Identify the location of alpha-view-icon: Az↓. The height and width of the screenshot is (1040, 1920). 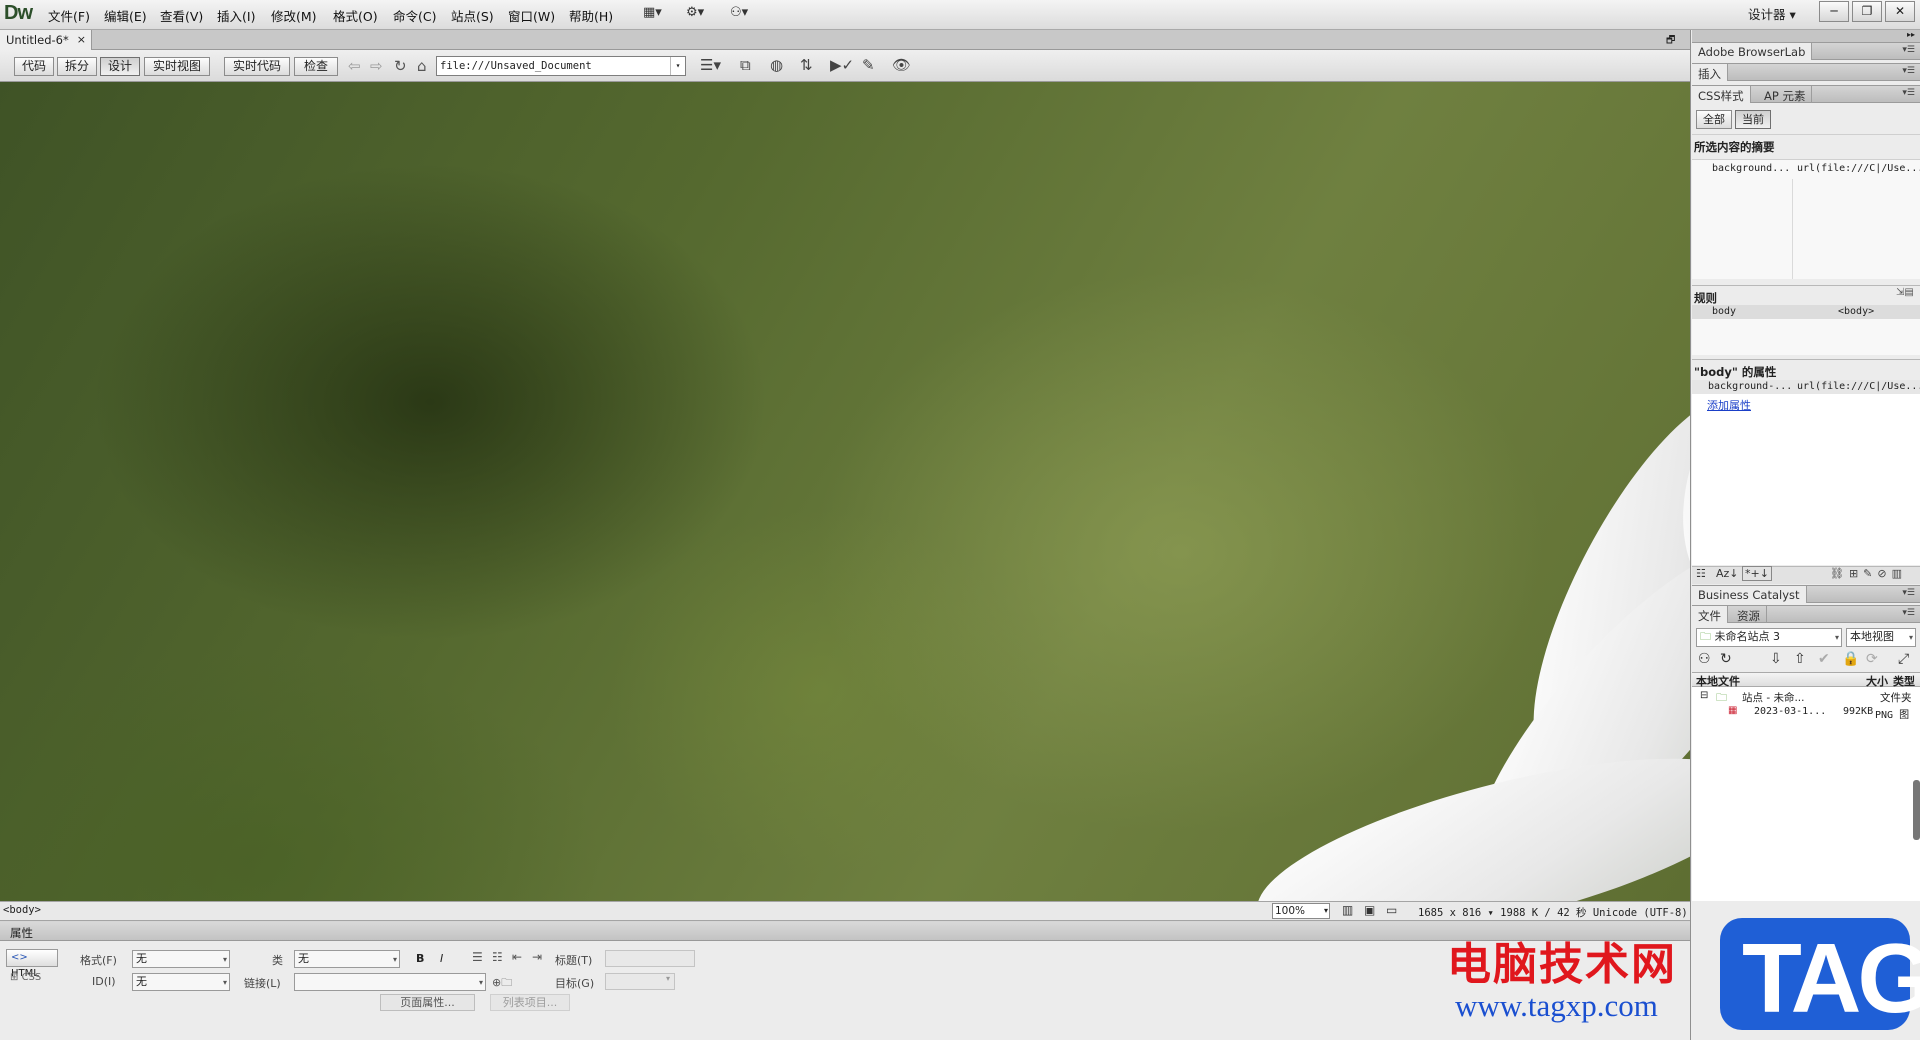
(1727, 573).